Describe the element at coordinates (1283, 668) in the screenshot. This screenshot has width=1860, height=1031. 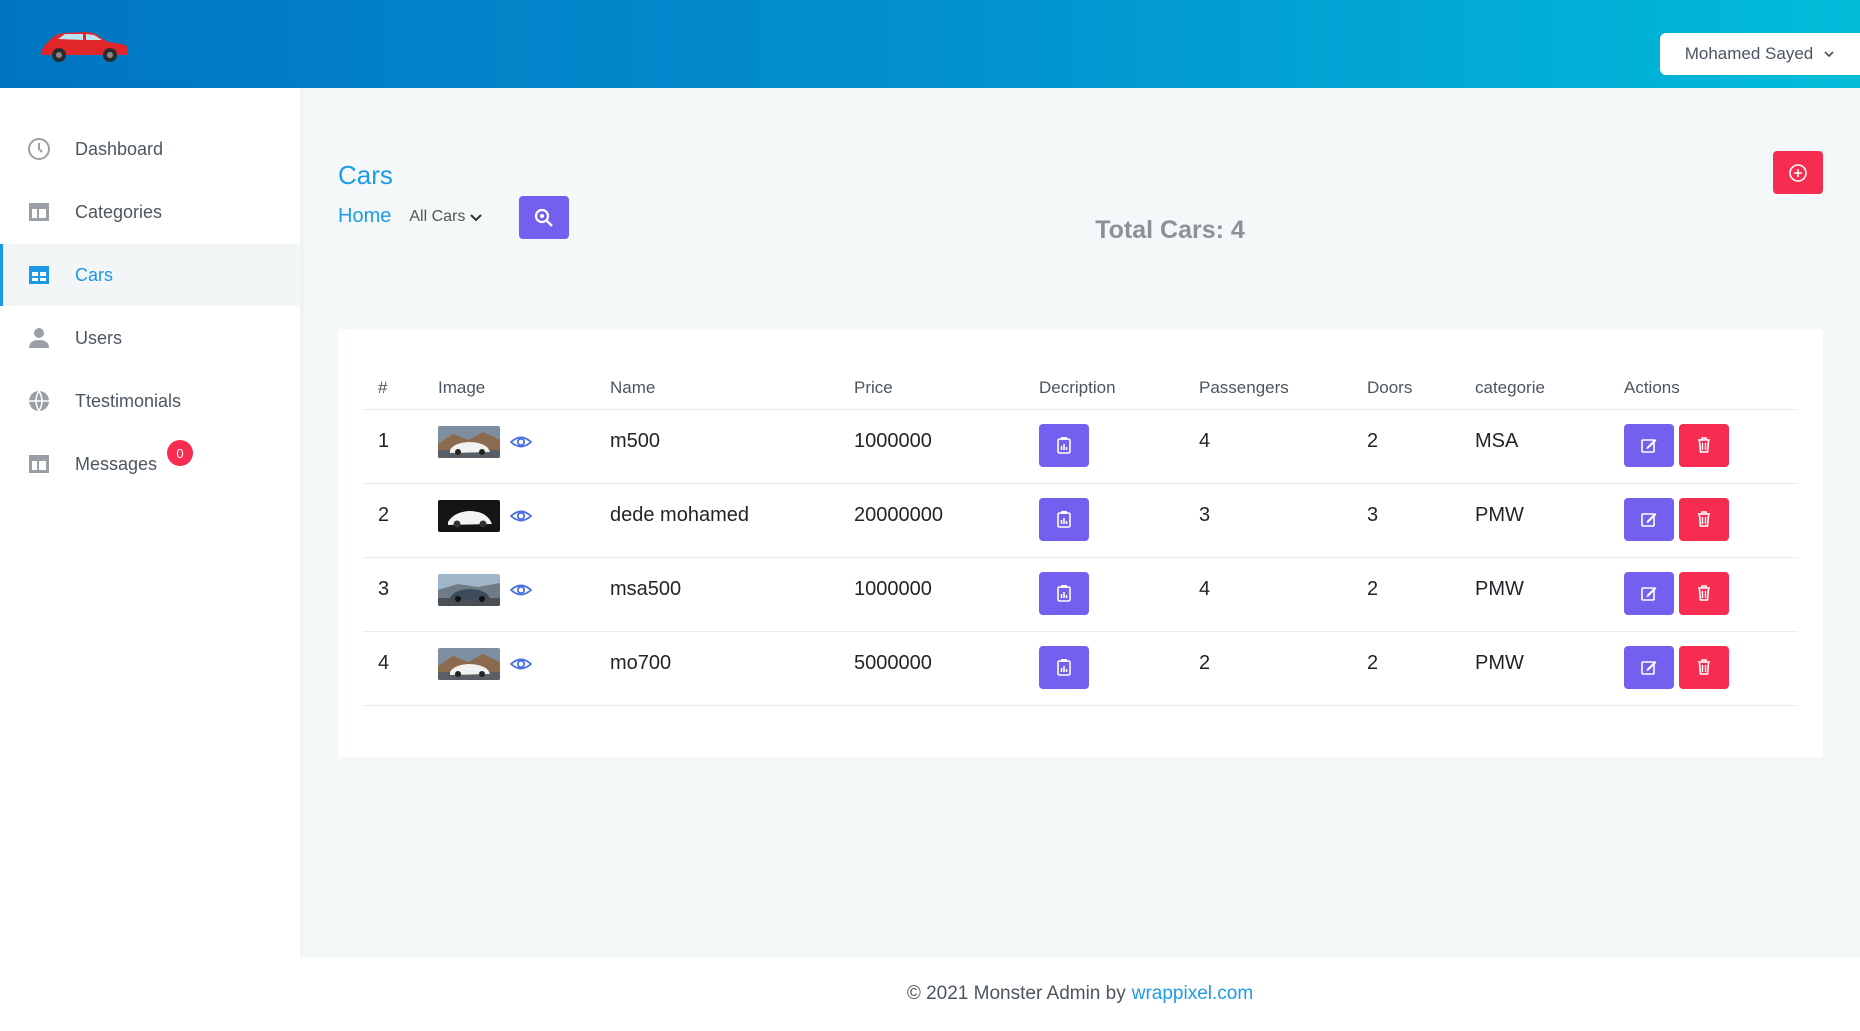
I see `cell-passengers: 2` at that location.